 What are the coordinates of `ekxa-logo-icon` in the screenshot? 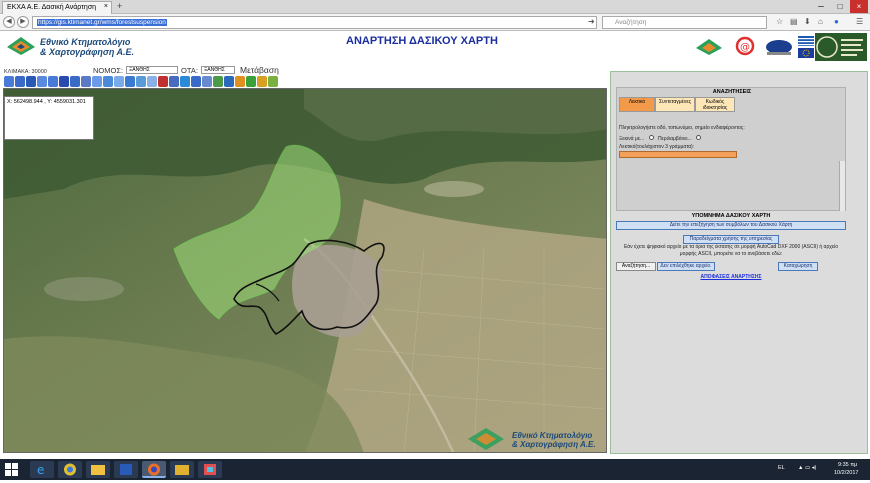 It's located at (709, 47).